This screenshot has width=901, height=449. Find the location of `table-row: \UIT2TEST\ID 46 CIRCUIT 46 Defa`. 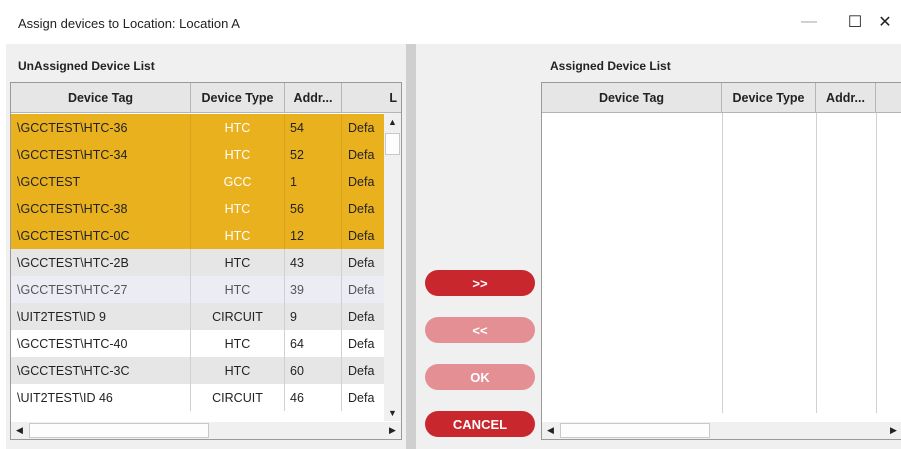

table-row: \UIT2TEST\ID 46 CIRCUIT 46 Defa is located at coordinates (206, 397).